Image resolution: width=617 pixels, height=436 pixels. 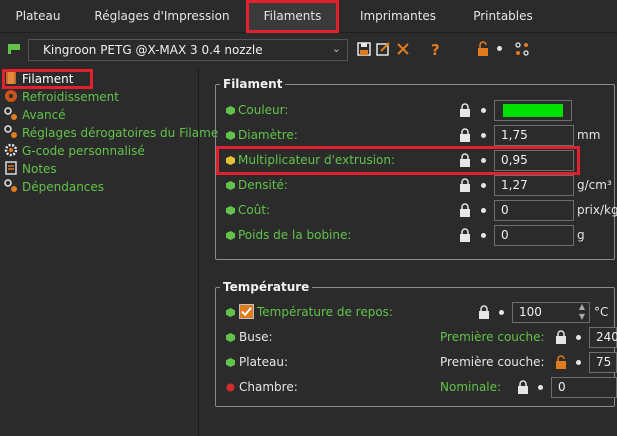 What do you see at coordinates (514, 135) in the screenshot?
I see `diameter-value: 1,75` at bounding box center [514, 135].